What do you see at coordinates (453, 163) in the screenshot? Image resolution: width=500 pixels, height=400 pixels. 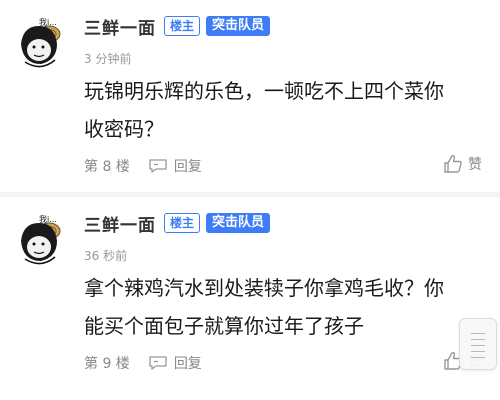 I see `thumbs-up-icon` at bounding box center [453, 163].